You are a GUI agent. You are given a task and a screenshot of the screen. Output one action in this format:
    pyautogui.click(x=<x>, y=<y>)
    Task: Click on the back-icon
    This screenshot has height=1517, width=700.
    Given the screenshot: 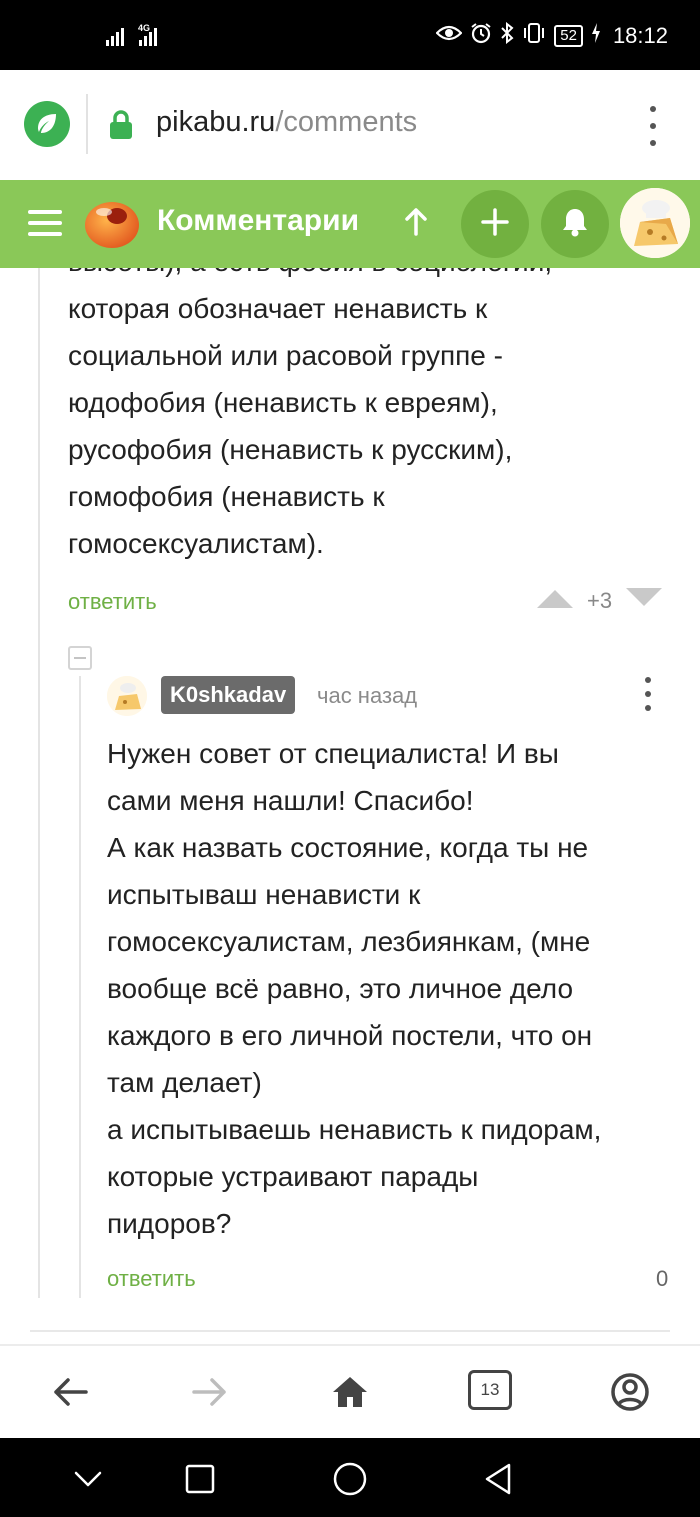 What is the action you would take?
    pyautogui.click(x=70, y=1392)
    